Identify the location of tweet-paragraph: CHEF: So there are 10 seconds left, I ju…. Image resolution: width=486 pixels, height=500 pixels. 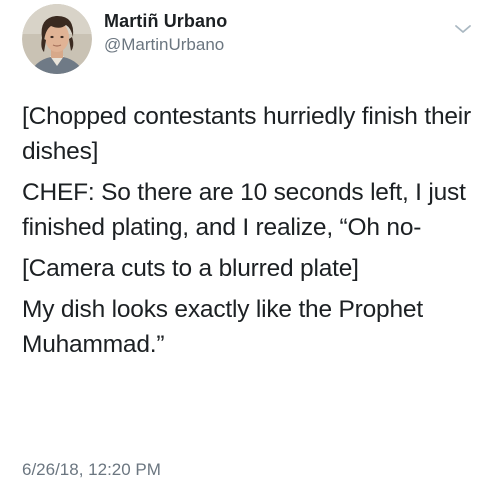
(244, 210).